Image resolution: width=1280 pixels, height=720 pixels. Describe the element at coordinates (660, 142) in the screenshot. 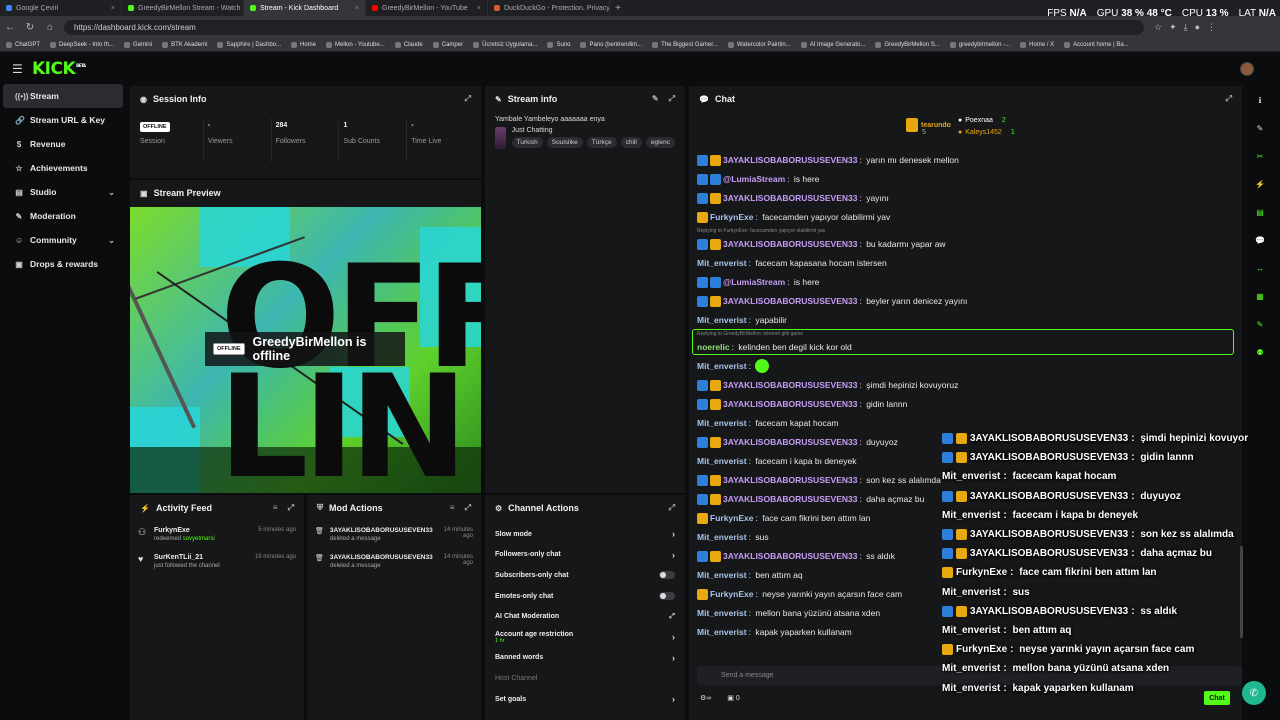

I see `tag-chip: eglenc` at that location.